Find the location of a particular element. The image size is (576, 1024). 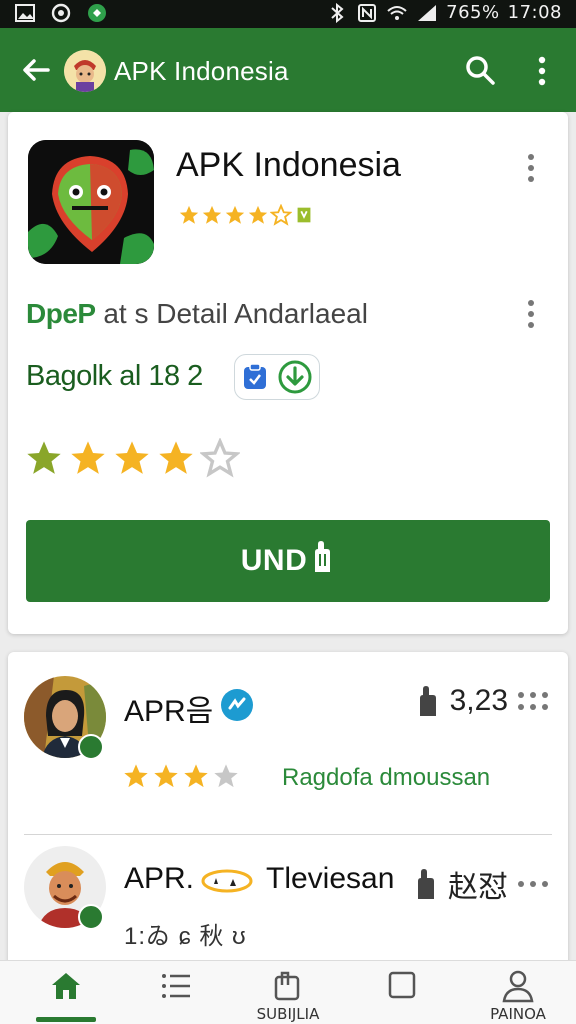

review-subtext: 1:ゐ ɕ 秋 ʊ is located at coordinates (185, 936).